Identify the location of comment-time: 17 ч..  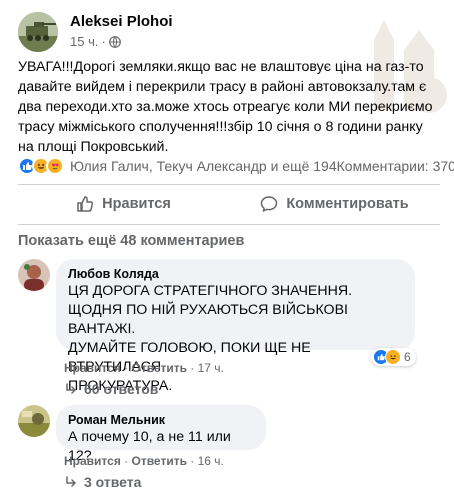
(211, 368).